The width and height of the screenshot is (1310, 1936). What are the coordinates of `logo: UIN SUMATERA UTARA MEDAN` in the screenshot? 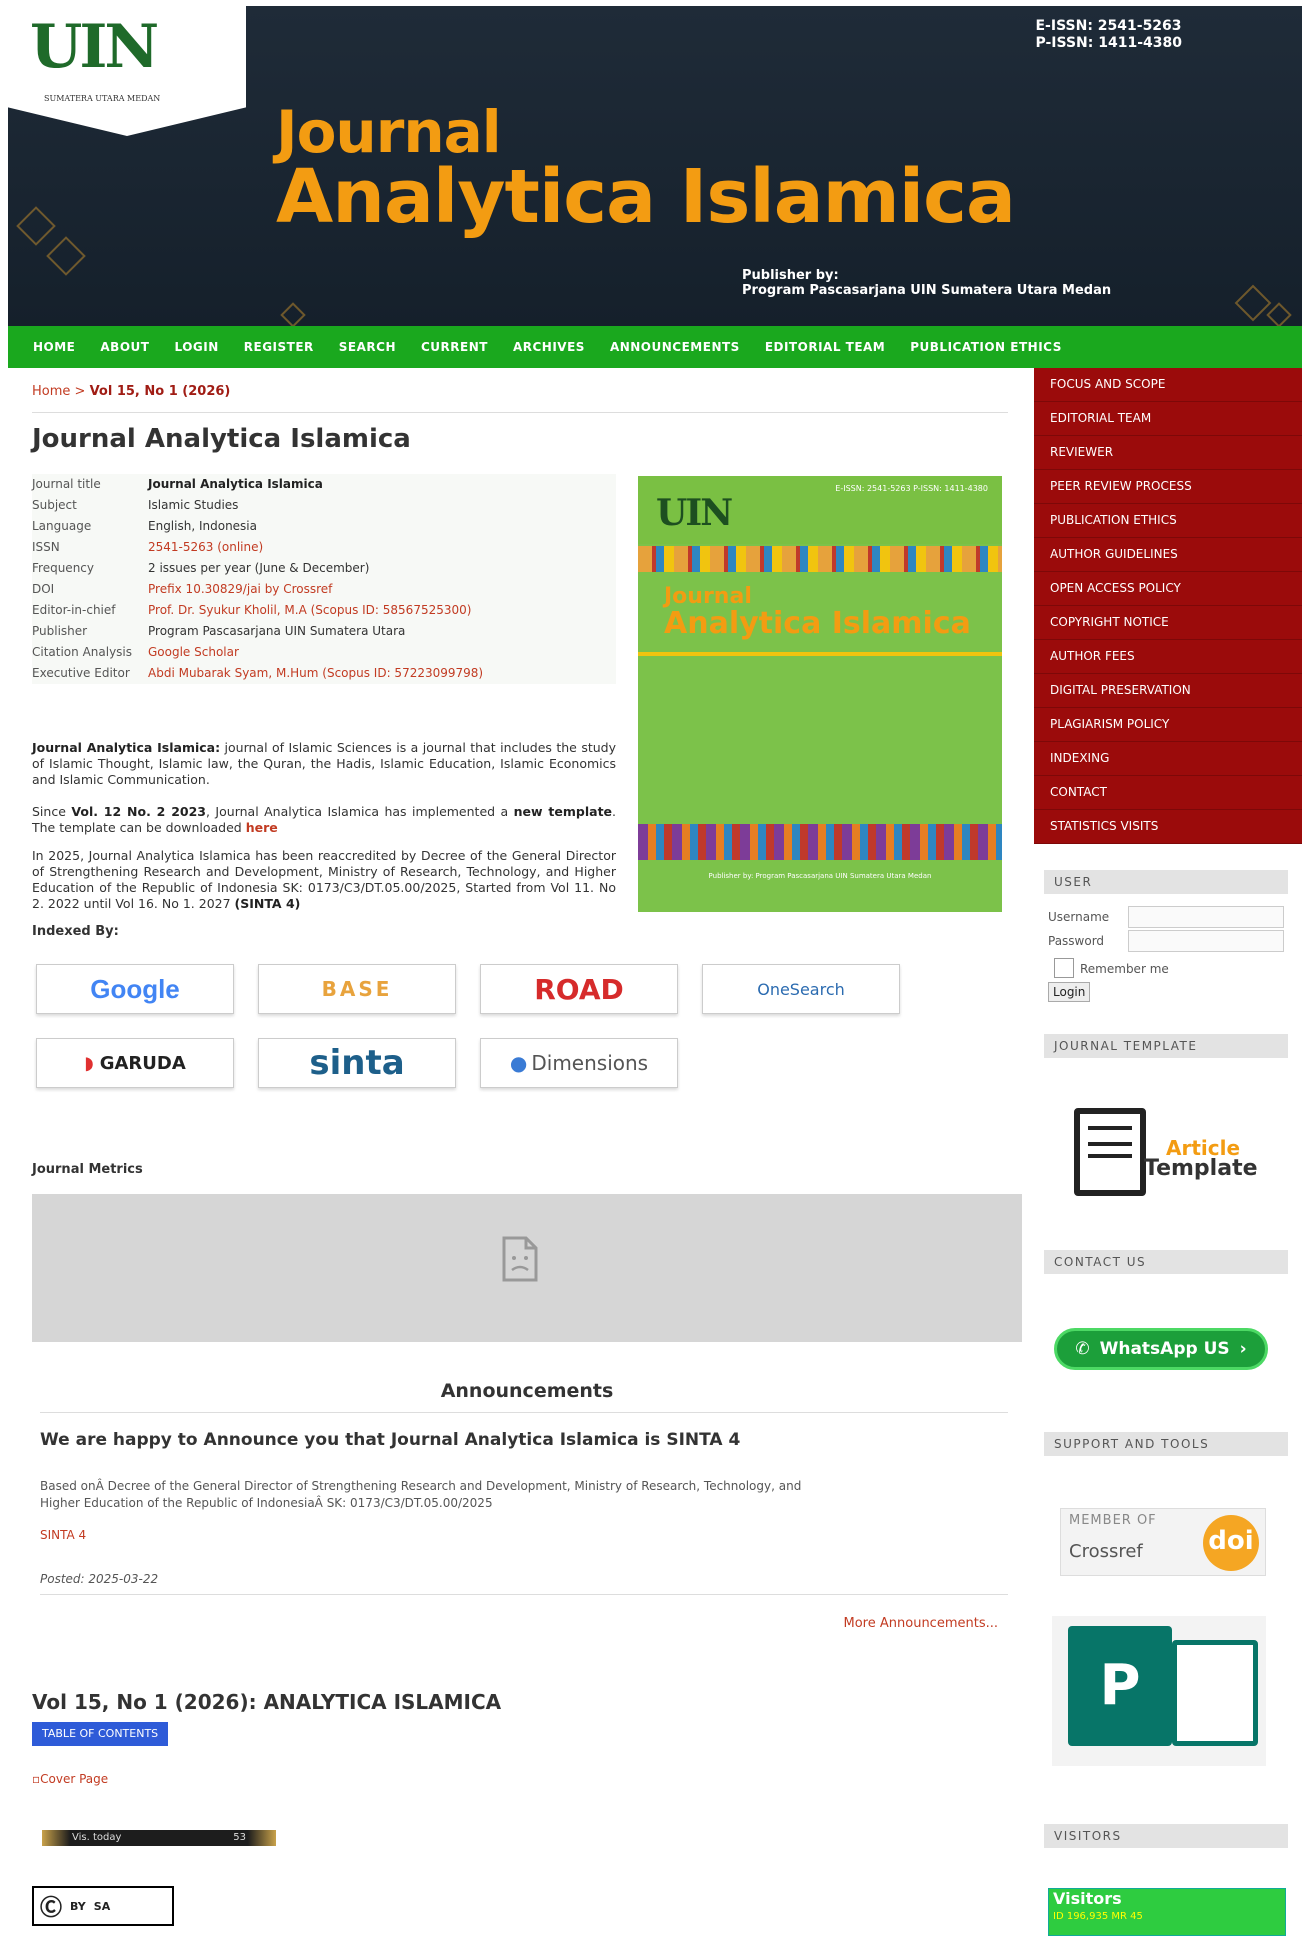 It's located at (127, 71).